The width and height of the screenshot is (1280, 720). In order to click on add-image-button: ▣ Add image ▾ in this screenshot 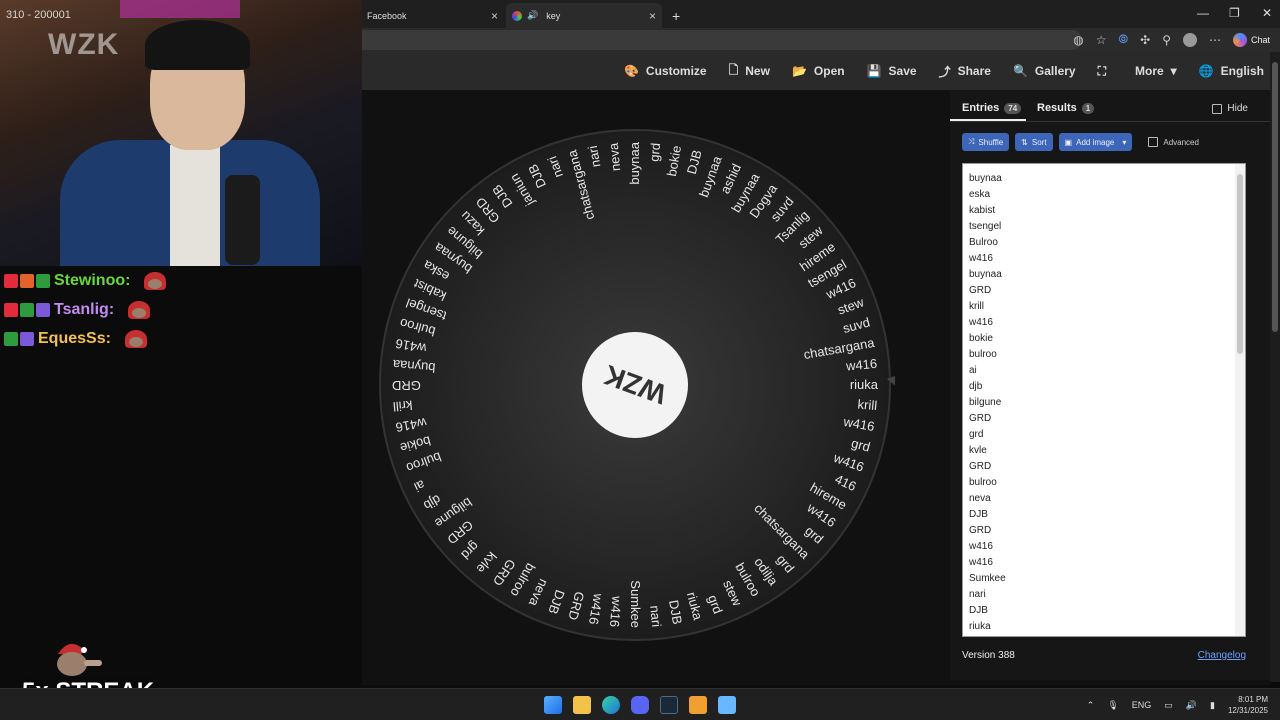, I will do `click(1095, 142)`.